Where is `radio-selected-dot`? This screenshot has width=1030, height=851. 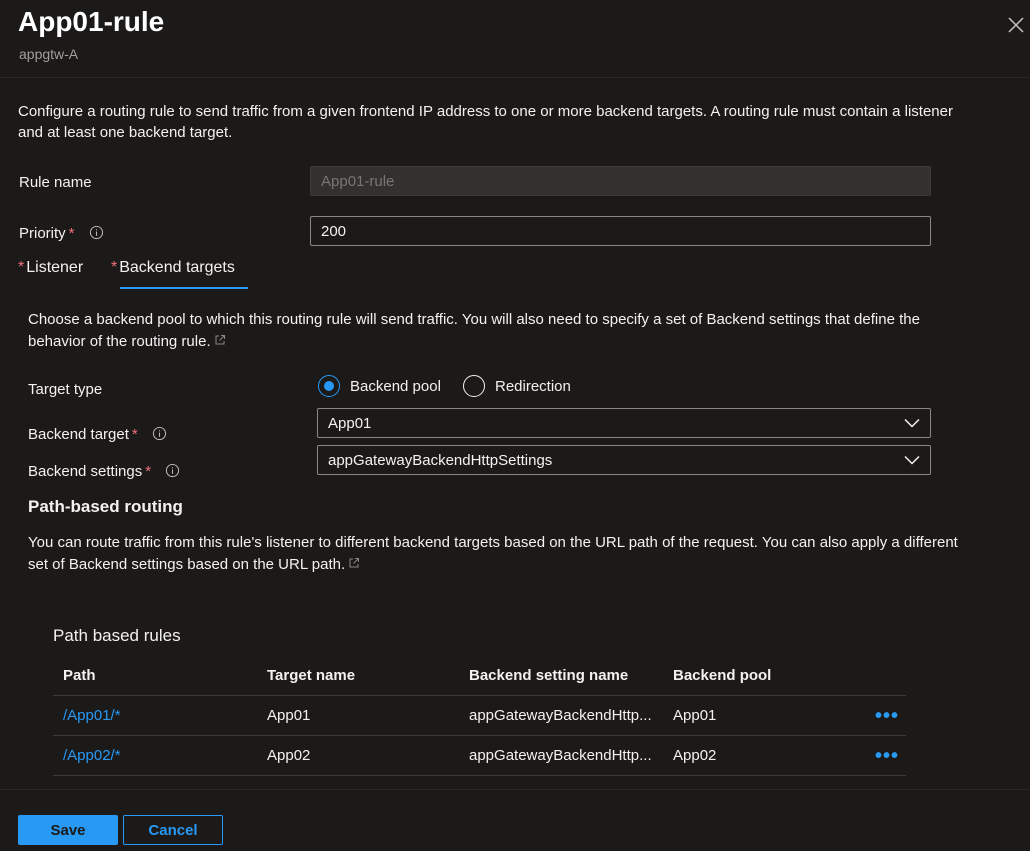
radio-selected-dot is located at coordinates (329, 386).